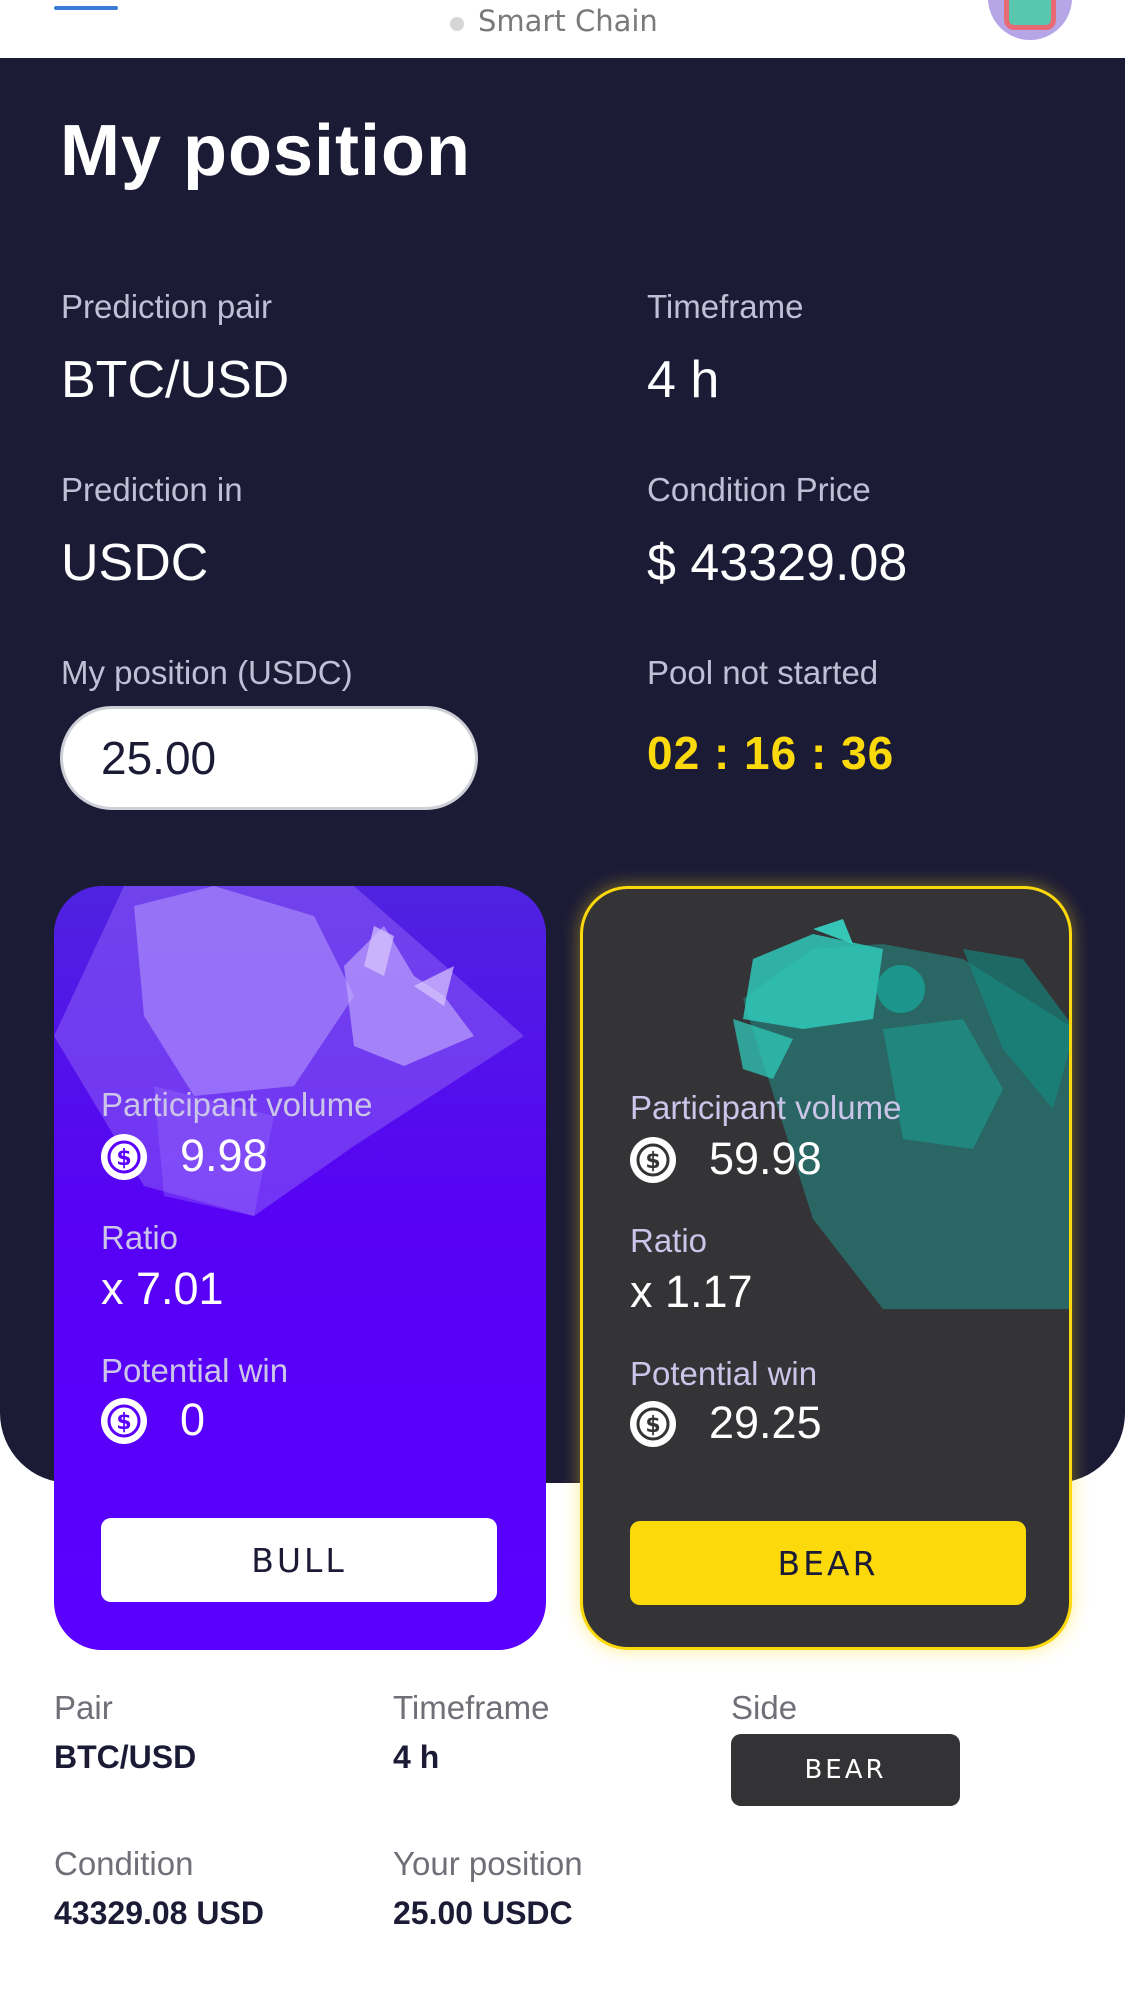  What do you see at coordinates (759, 489) in the screenshot?
I see `condition-price-label: Condition Price` at bounding box center [759, 489].